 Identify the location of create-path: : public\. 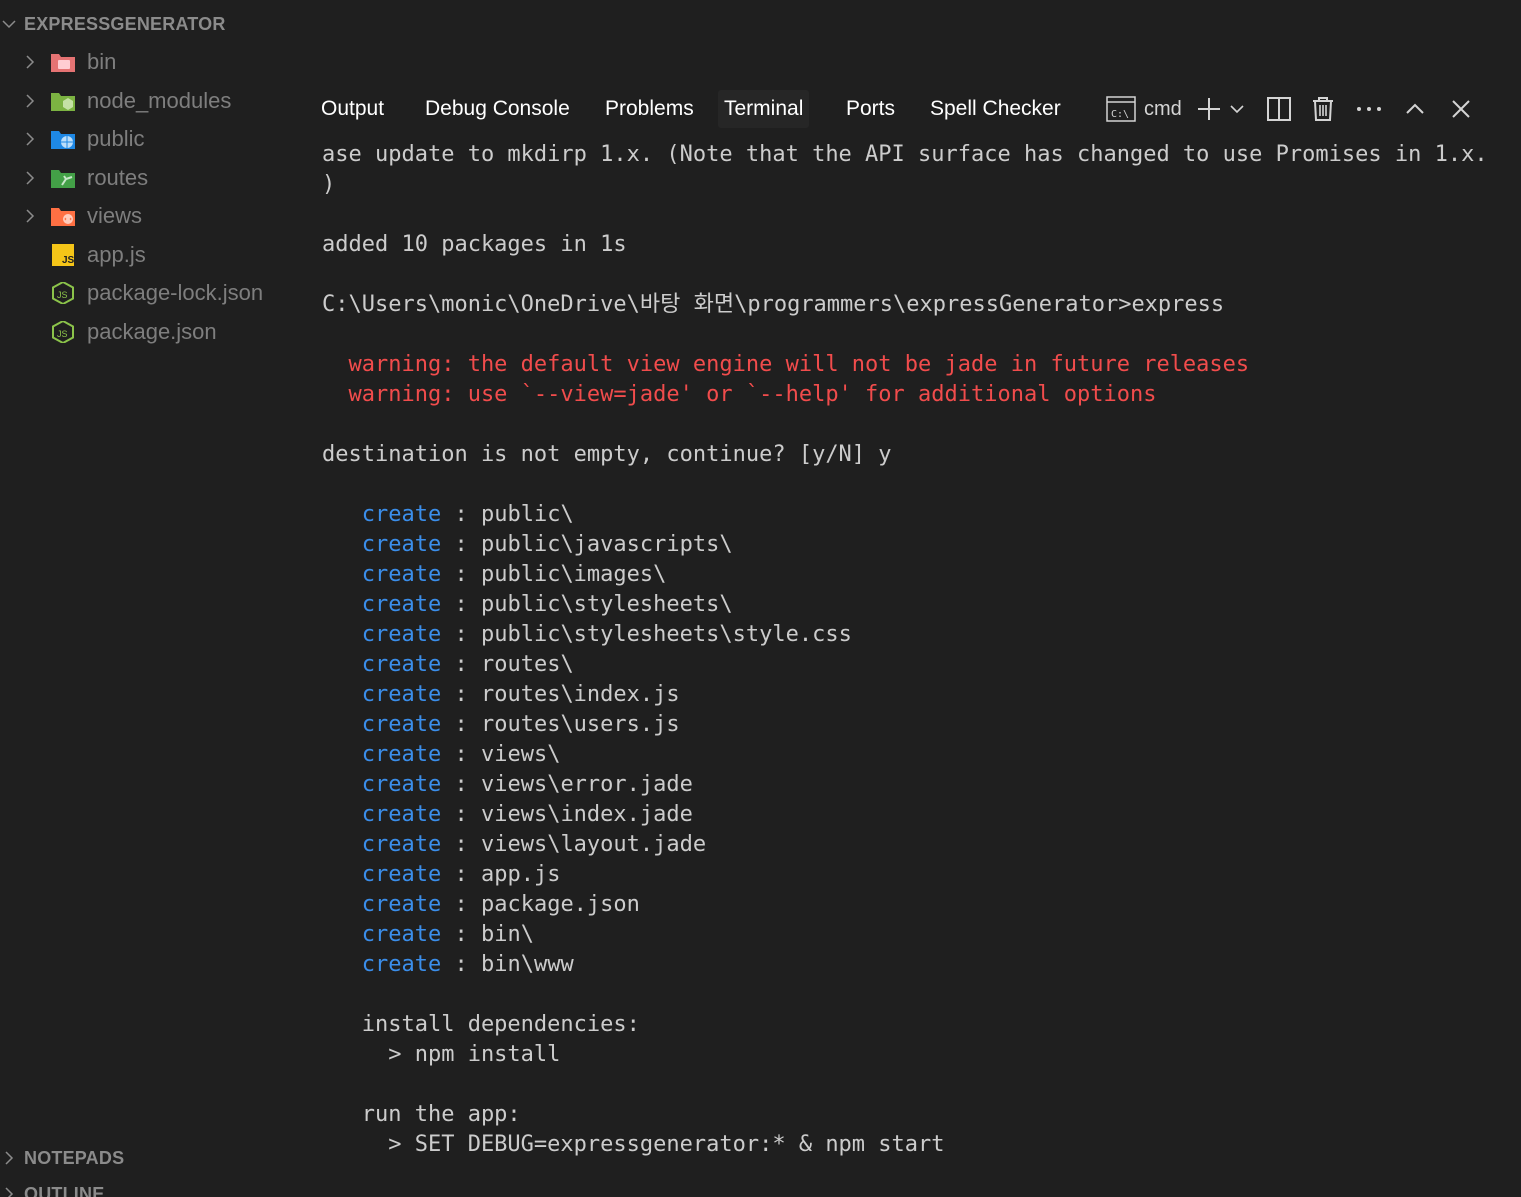
(507, 514).